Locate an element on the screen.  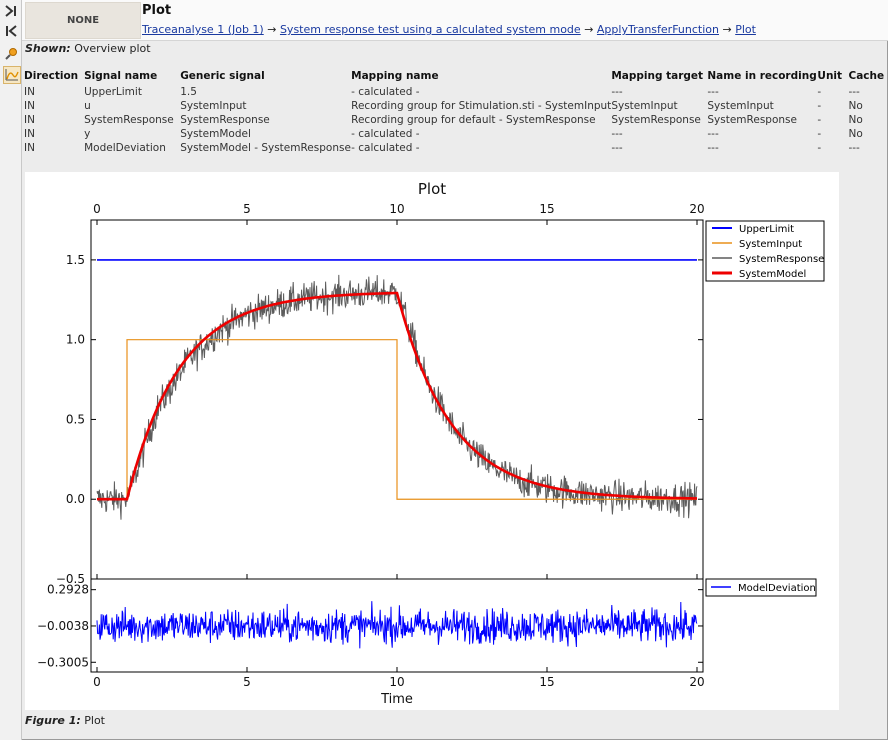
series-line-modeldeviation is located at coordinates (397, 625).